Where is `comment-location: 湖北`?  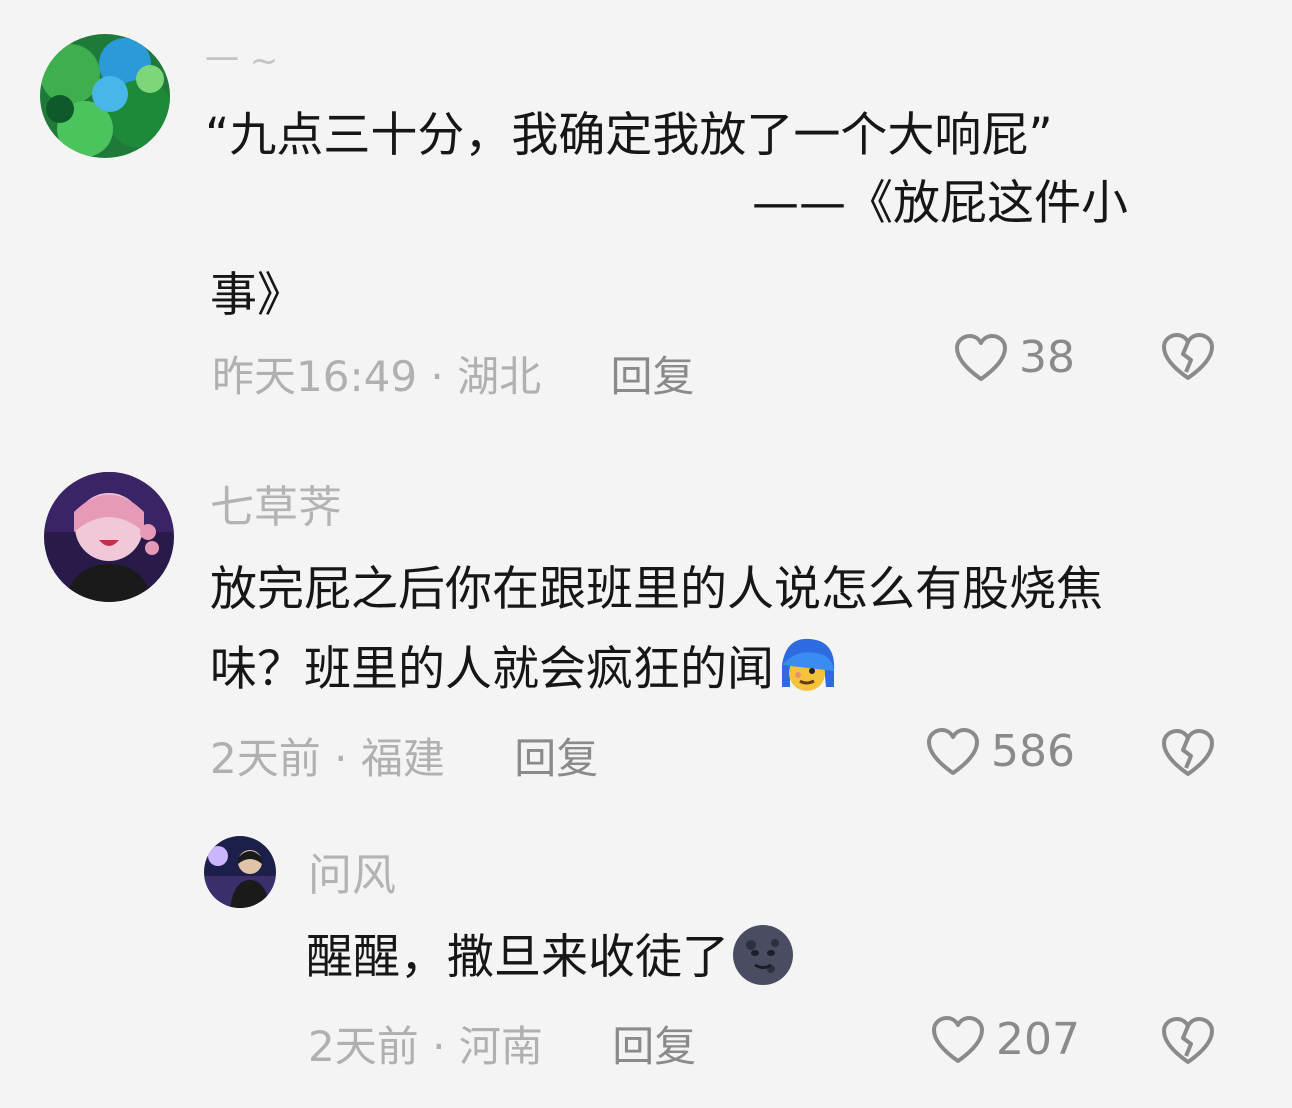
comment-location: 湖北 is located at coordinates (499, 376).